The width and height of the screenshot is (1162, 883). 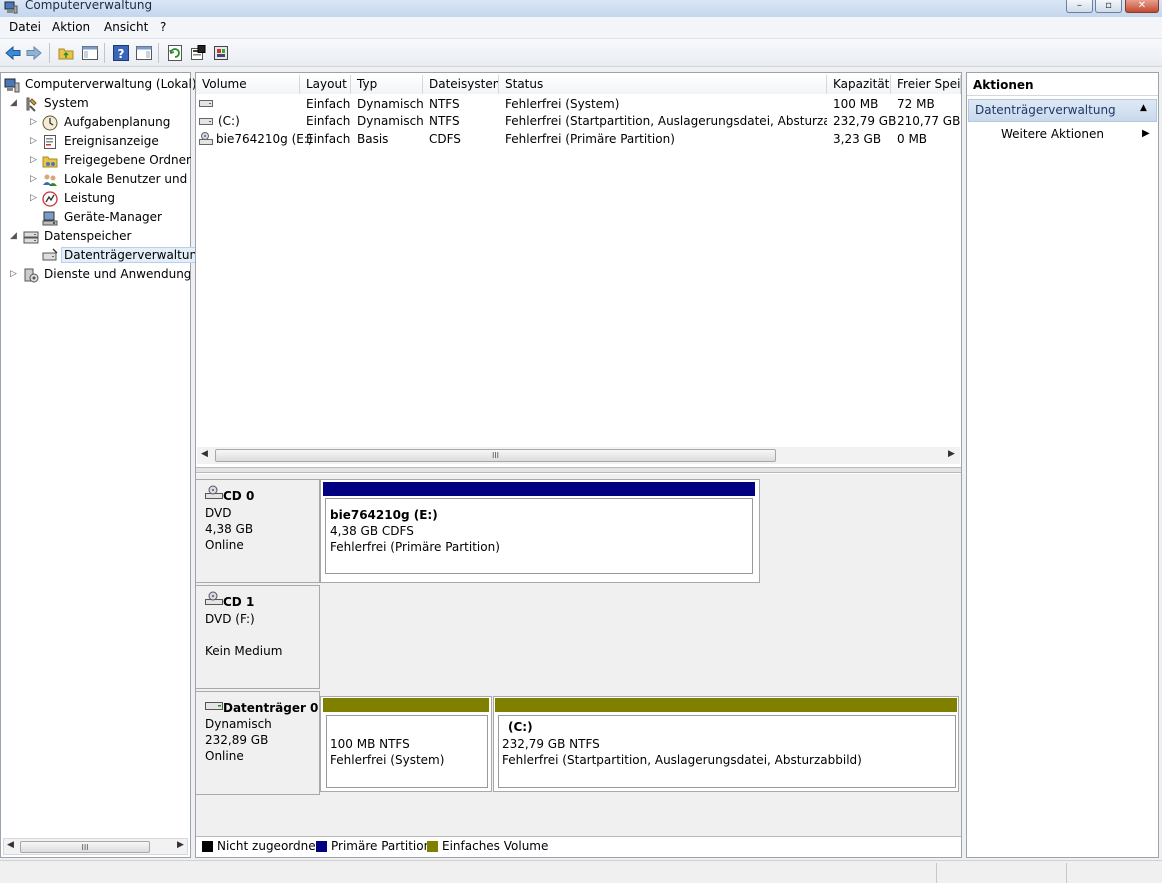 I want to click on disk-name: CD 0, so click(x=239, y=496).